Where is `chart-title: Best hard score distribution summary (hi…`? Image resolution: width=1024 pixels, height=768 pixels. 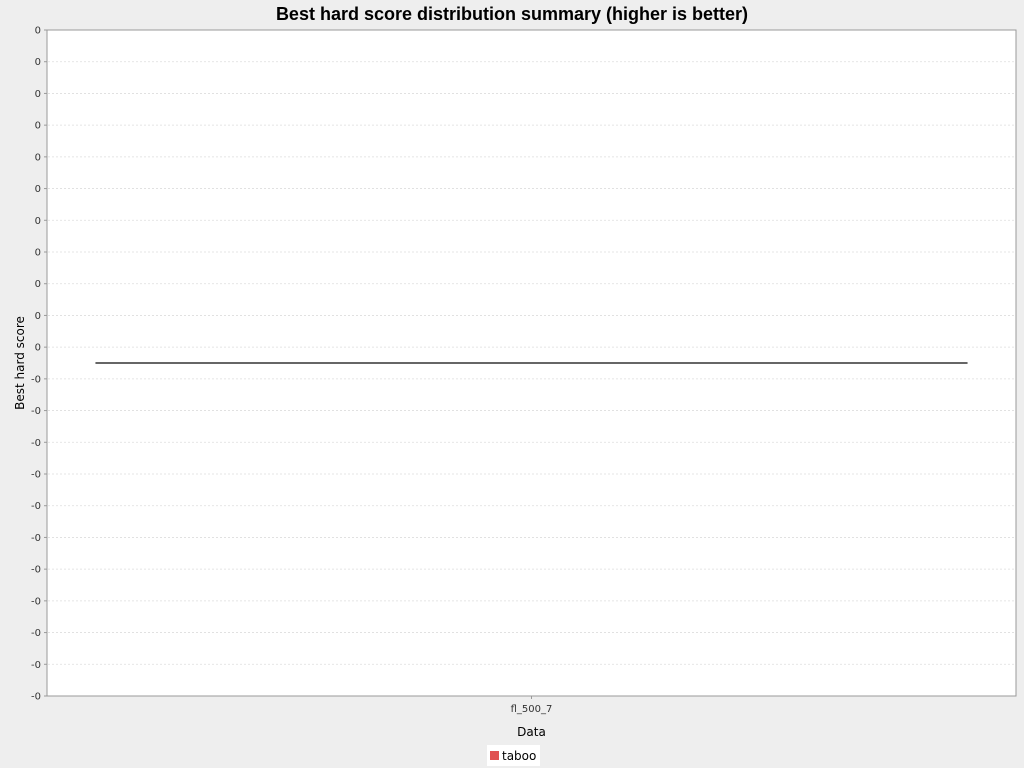 chart-title: Best hard score distribution summary (hi… is located at coordinates (512, 14).